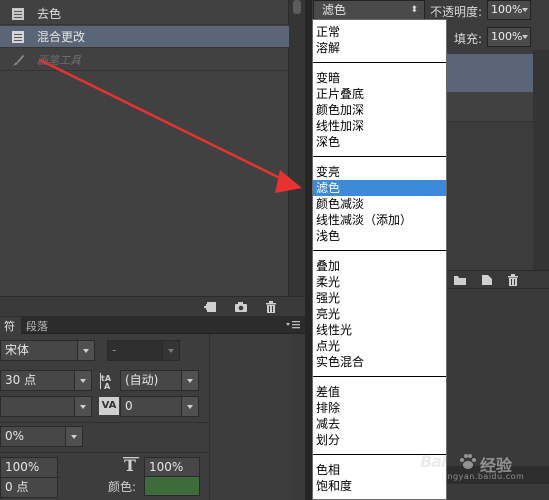 The image size is (549, 500). Describe the element at coordinates (379, 172) in the screenshot. I see `menu-item: 变亮` at that location.